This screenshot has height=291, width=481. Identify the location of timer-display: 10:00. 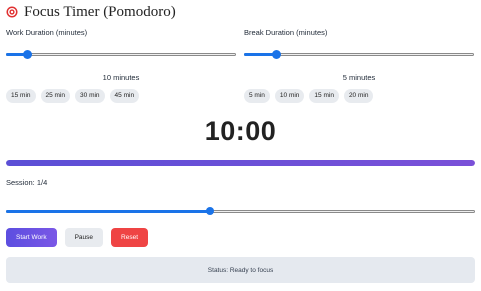
(240, 131).